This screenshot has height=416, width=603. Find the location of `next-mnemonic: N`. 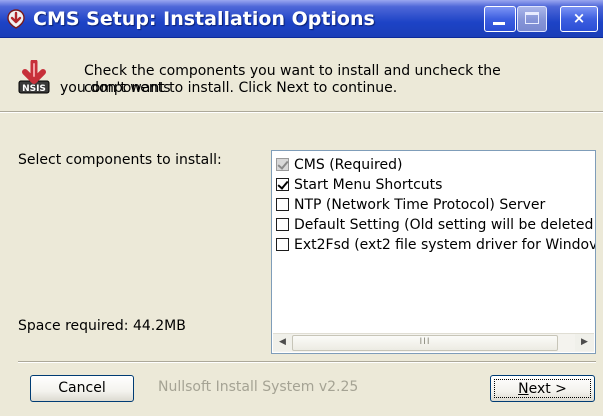

next-mnemonic: N is located at coordinates (523, 389).